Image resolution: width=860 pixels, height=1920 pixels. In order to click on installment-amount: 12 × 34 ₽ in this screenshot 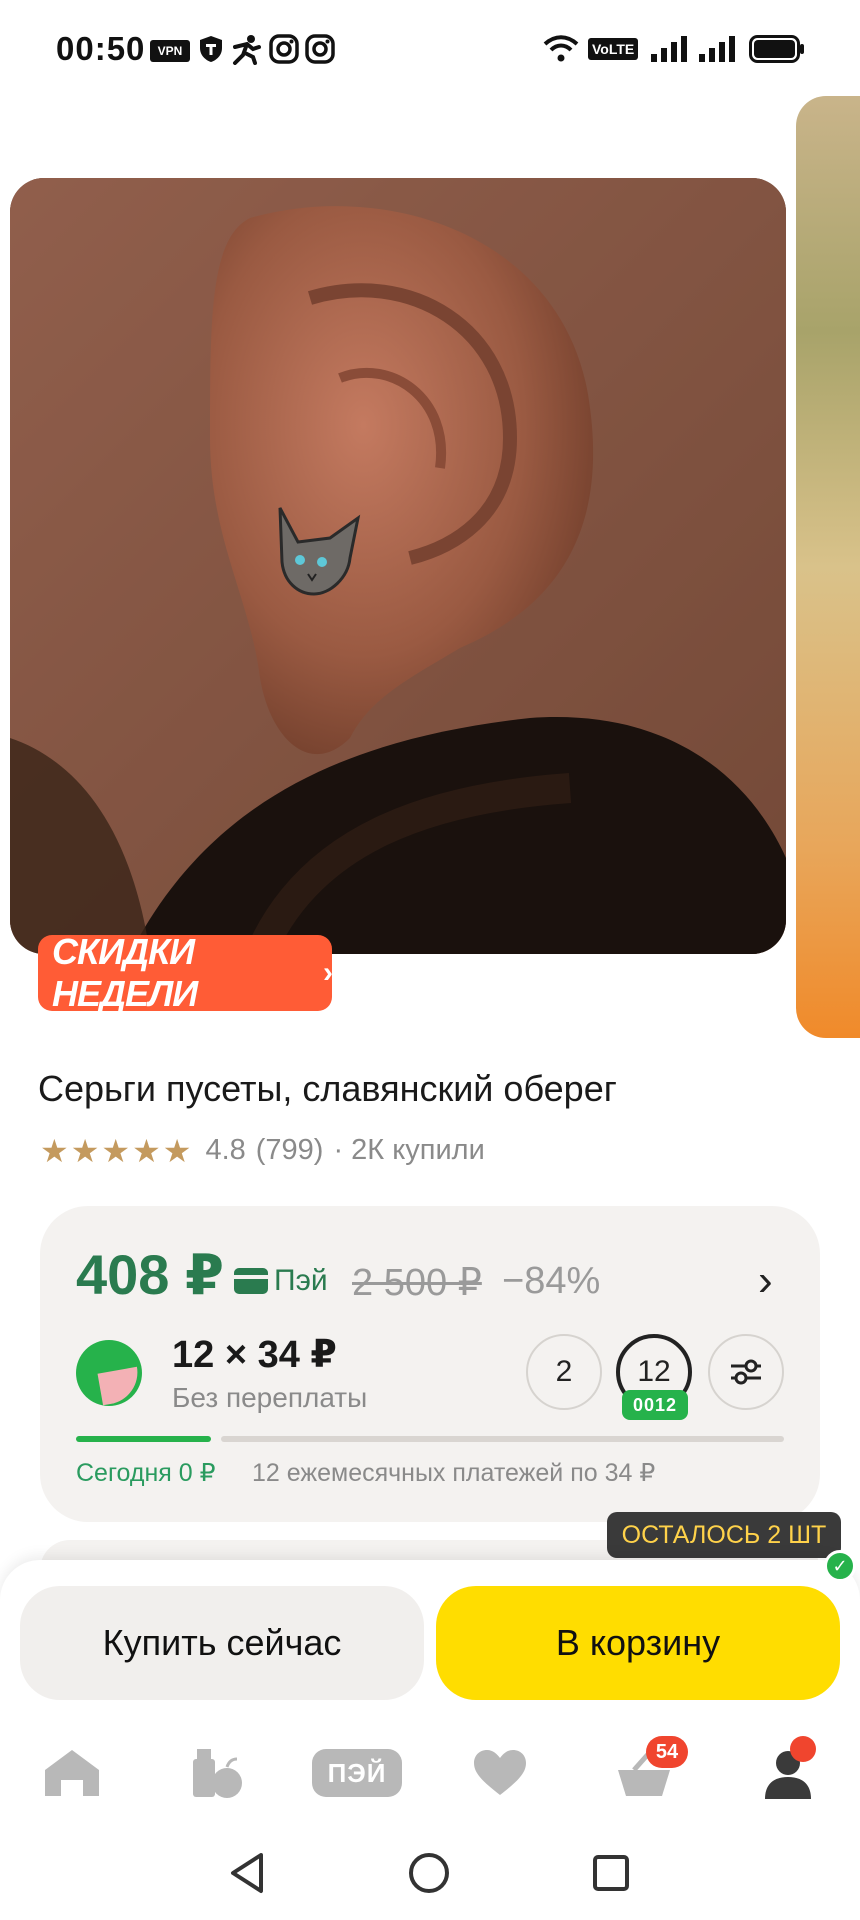, I will do `click(254, 1355)`.